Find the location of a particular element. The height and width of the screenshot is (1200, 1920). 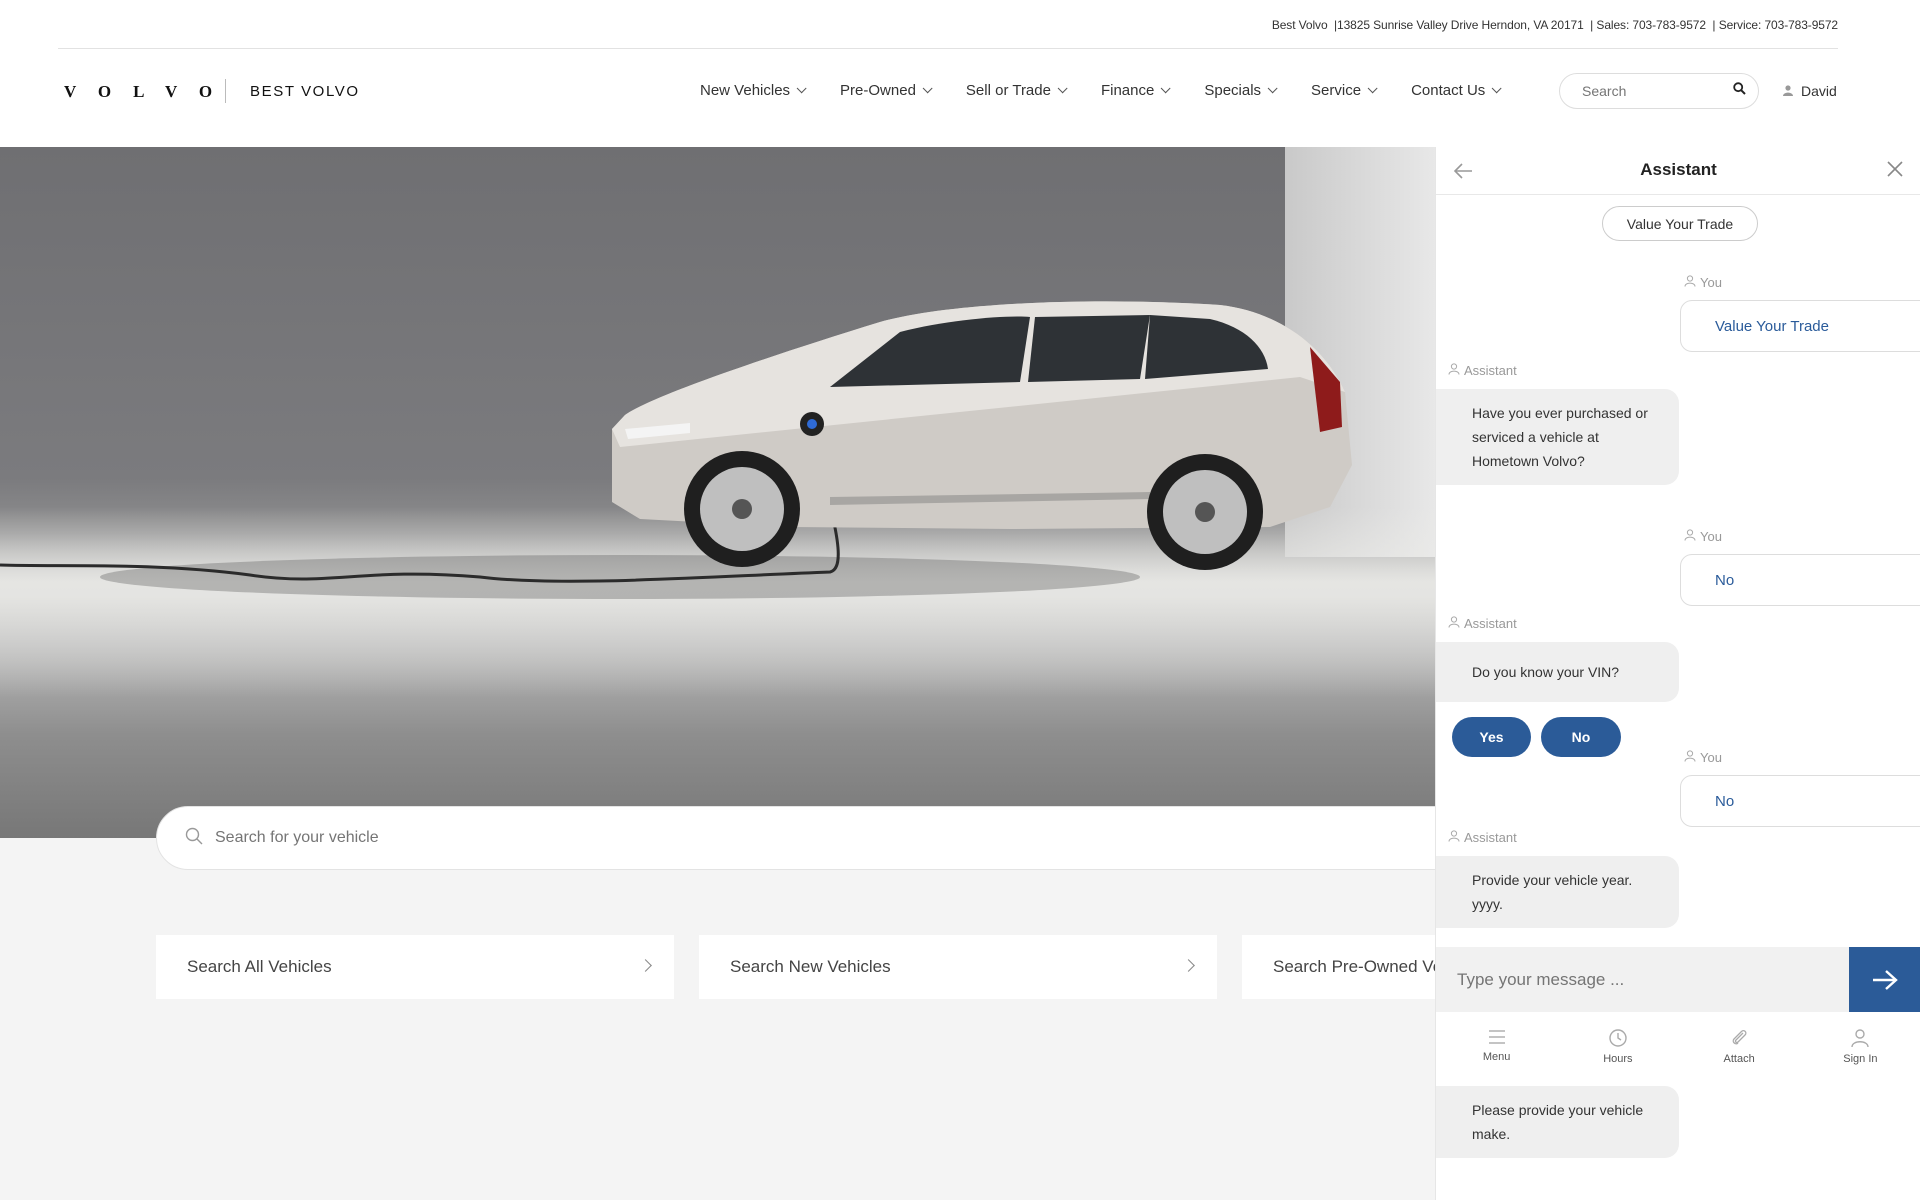

message-composer is located at coordinates (1678, 979).